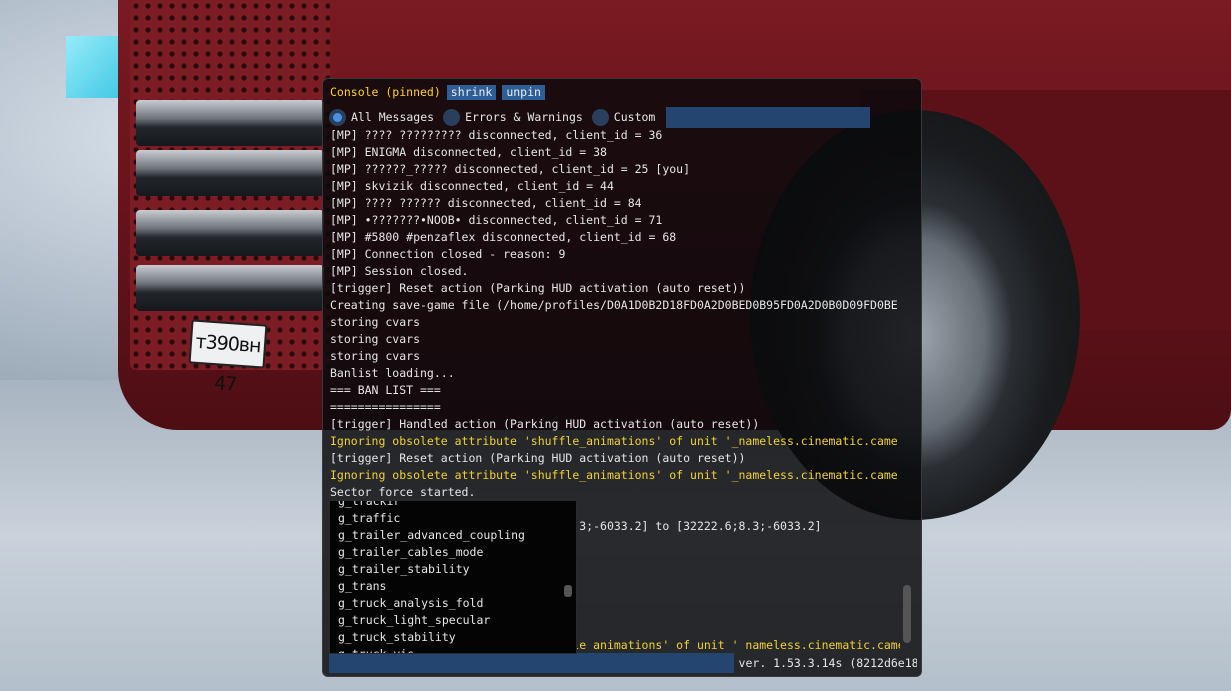 This screenshot has height=691, width=1231. What do you see at coordinates (453, 649) in the screenshot?
I see `autocomplete-item: g_truck_vis` at bounding box center [453, 649].